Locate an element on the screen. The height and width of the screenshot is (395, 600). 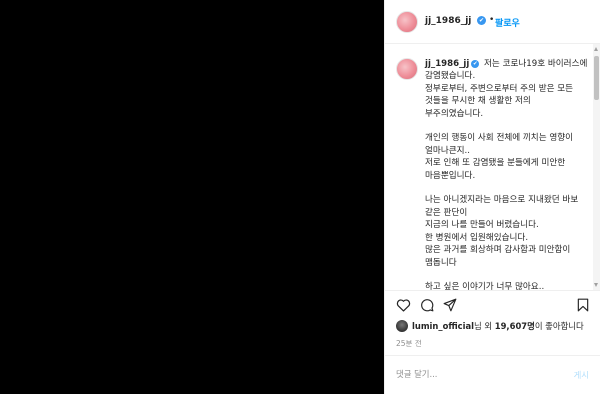
likes-rest: 님 외 is located at coordinates (484, 326).